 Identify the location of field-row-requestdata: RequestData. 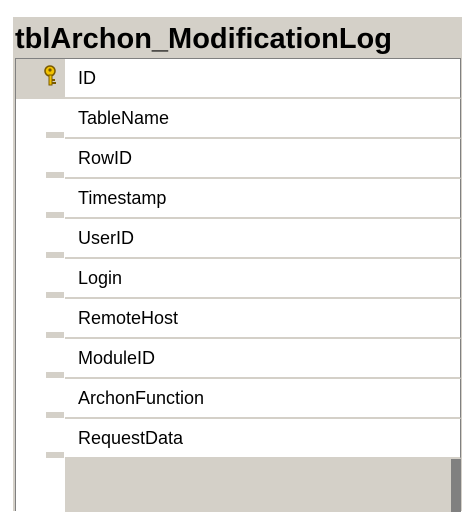
(238, 439).